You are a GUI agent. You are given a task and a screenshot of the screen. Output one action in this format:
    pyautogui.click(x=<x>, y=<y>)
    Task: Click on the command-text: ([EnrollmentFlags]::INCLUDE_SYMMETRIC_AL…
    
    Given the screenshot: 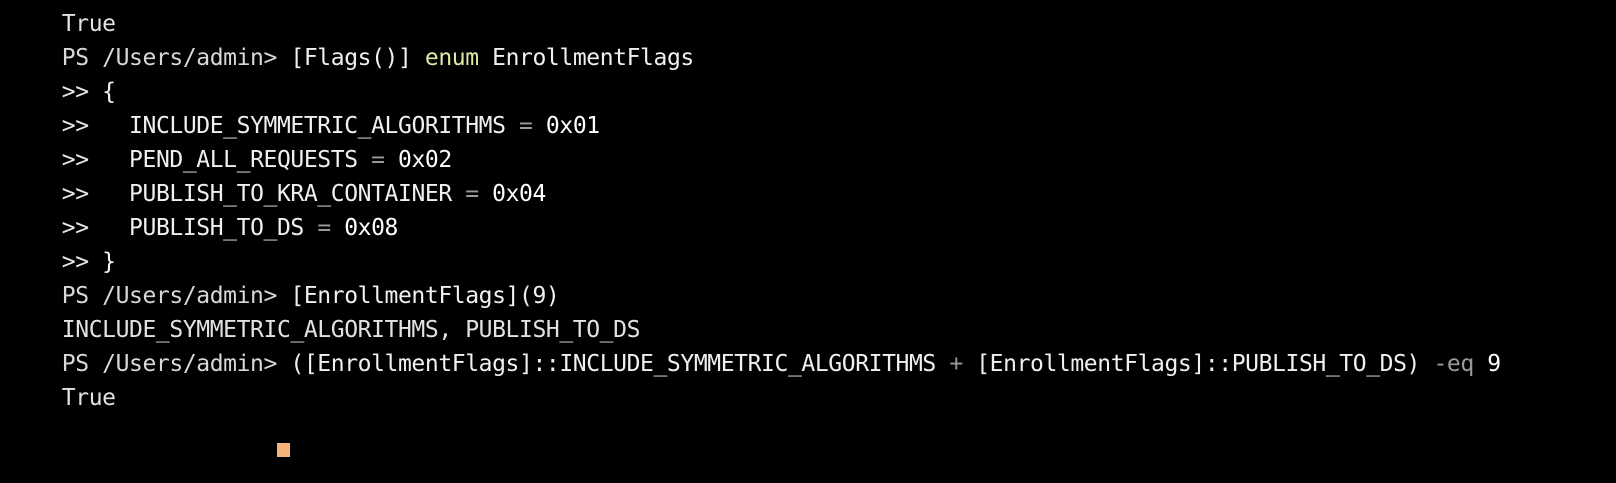 What is the action you would take?
    pyautogui.click(x=620, y=364)
    